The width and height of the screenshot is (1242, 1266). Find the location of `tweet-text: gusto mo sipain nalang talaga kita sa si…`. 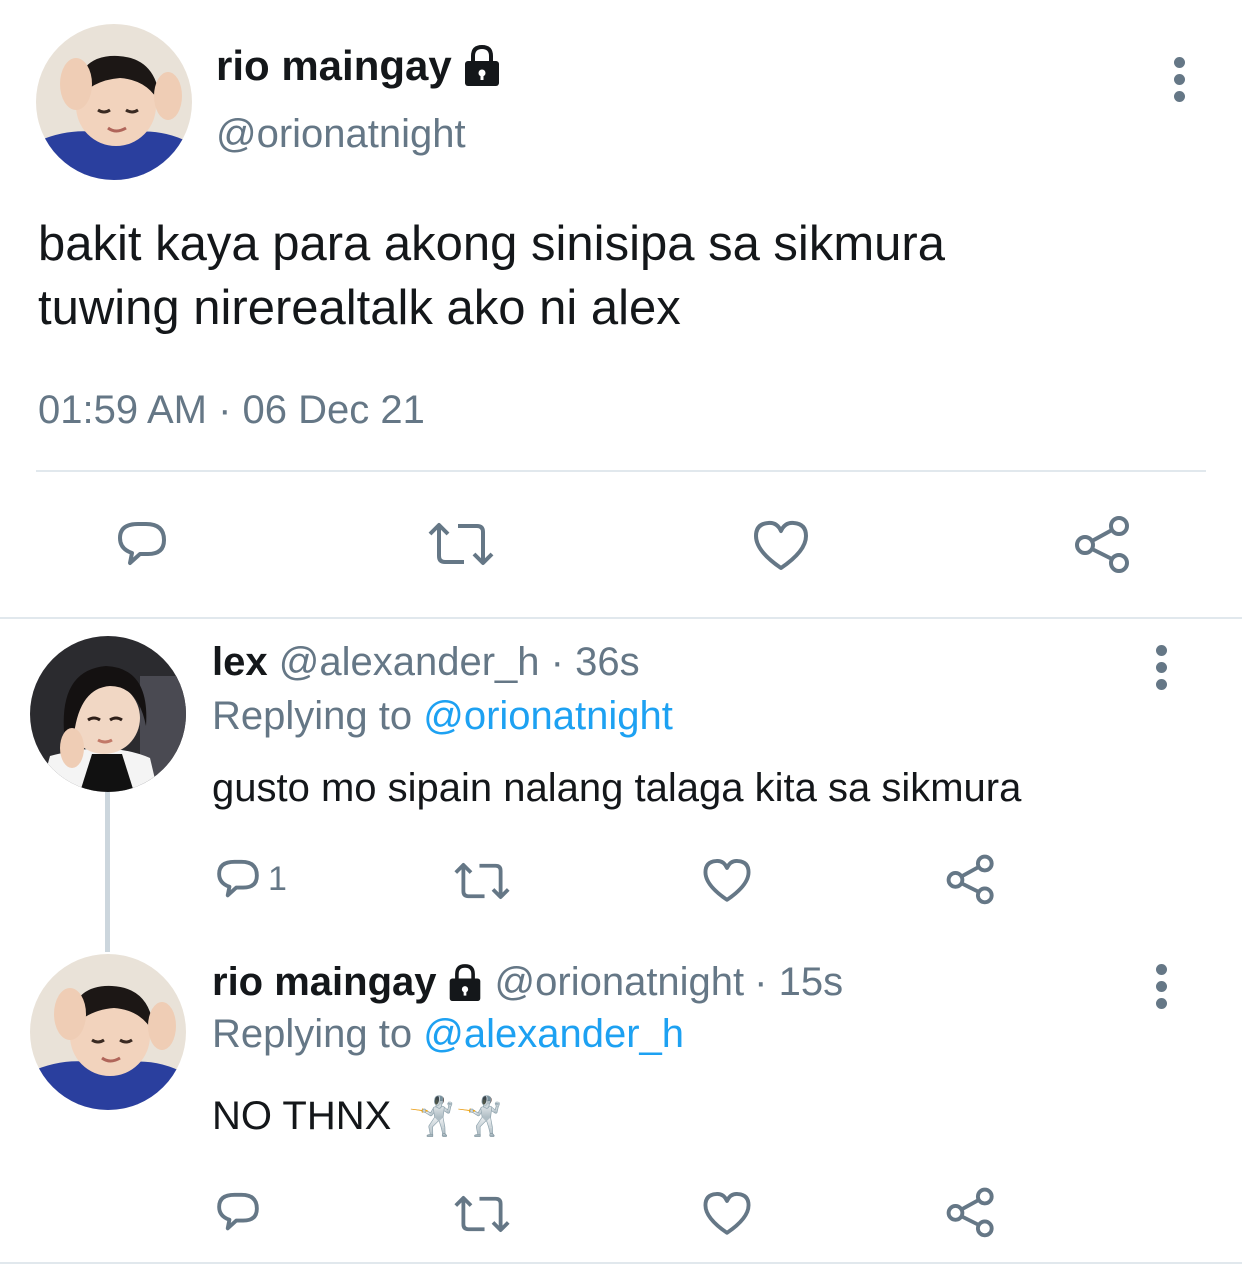

tweet-text: gusto mo sipain nalang talaga kita sa si… is located at coordinates (617, 788).